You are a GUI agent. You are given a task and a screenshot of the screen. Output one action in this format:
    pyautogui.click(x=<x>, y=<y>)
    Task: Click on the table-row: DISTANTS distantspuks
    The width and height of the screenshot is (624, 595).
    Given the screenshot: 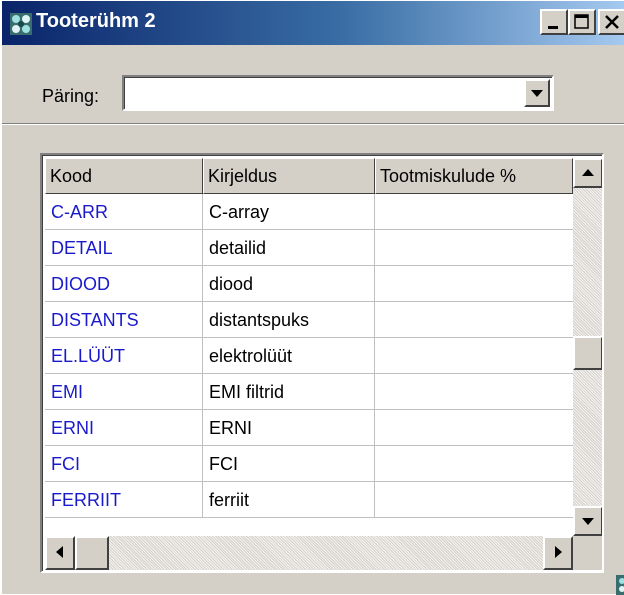 What is the action you would take?
    pyautogui.click(x=310, y=320)
    